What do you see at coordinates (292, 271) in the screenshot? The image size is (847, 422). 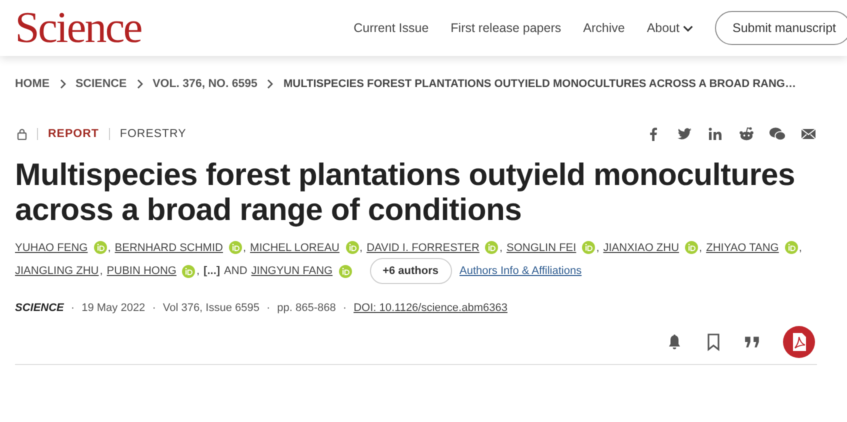 I see `author-link: JINGYUN FANG` at bounding box center [292, 271].